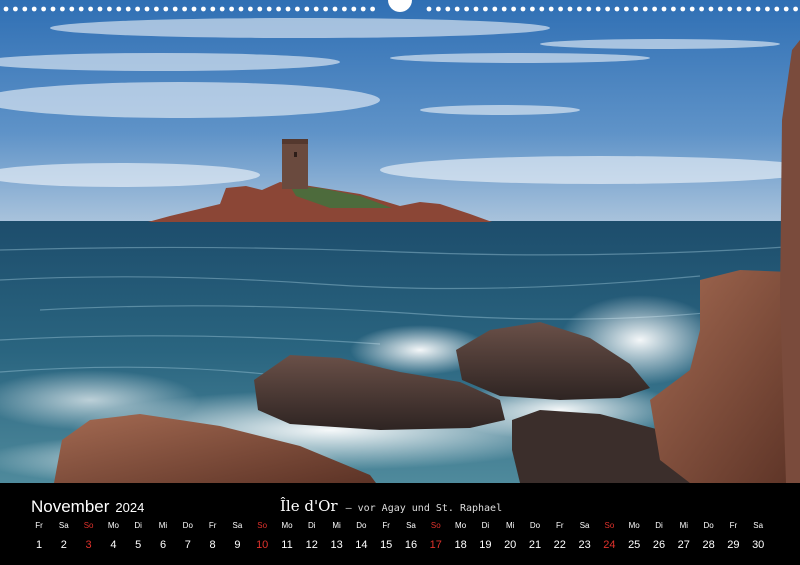 The width and height of the screenshot is (800, 565). I want to click on day-cell: So 3, so click(89, 536).